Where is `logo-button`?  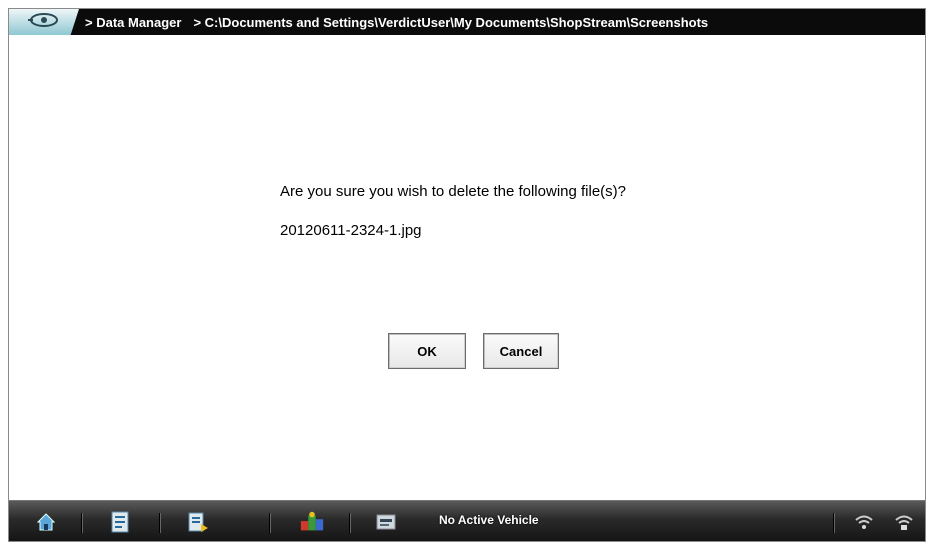
logo-button is located at coordinates (44, 22).